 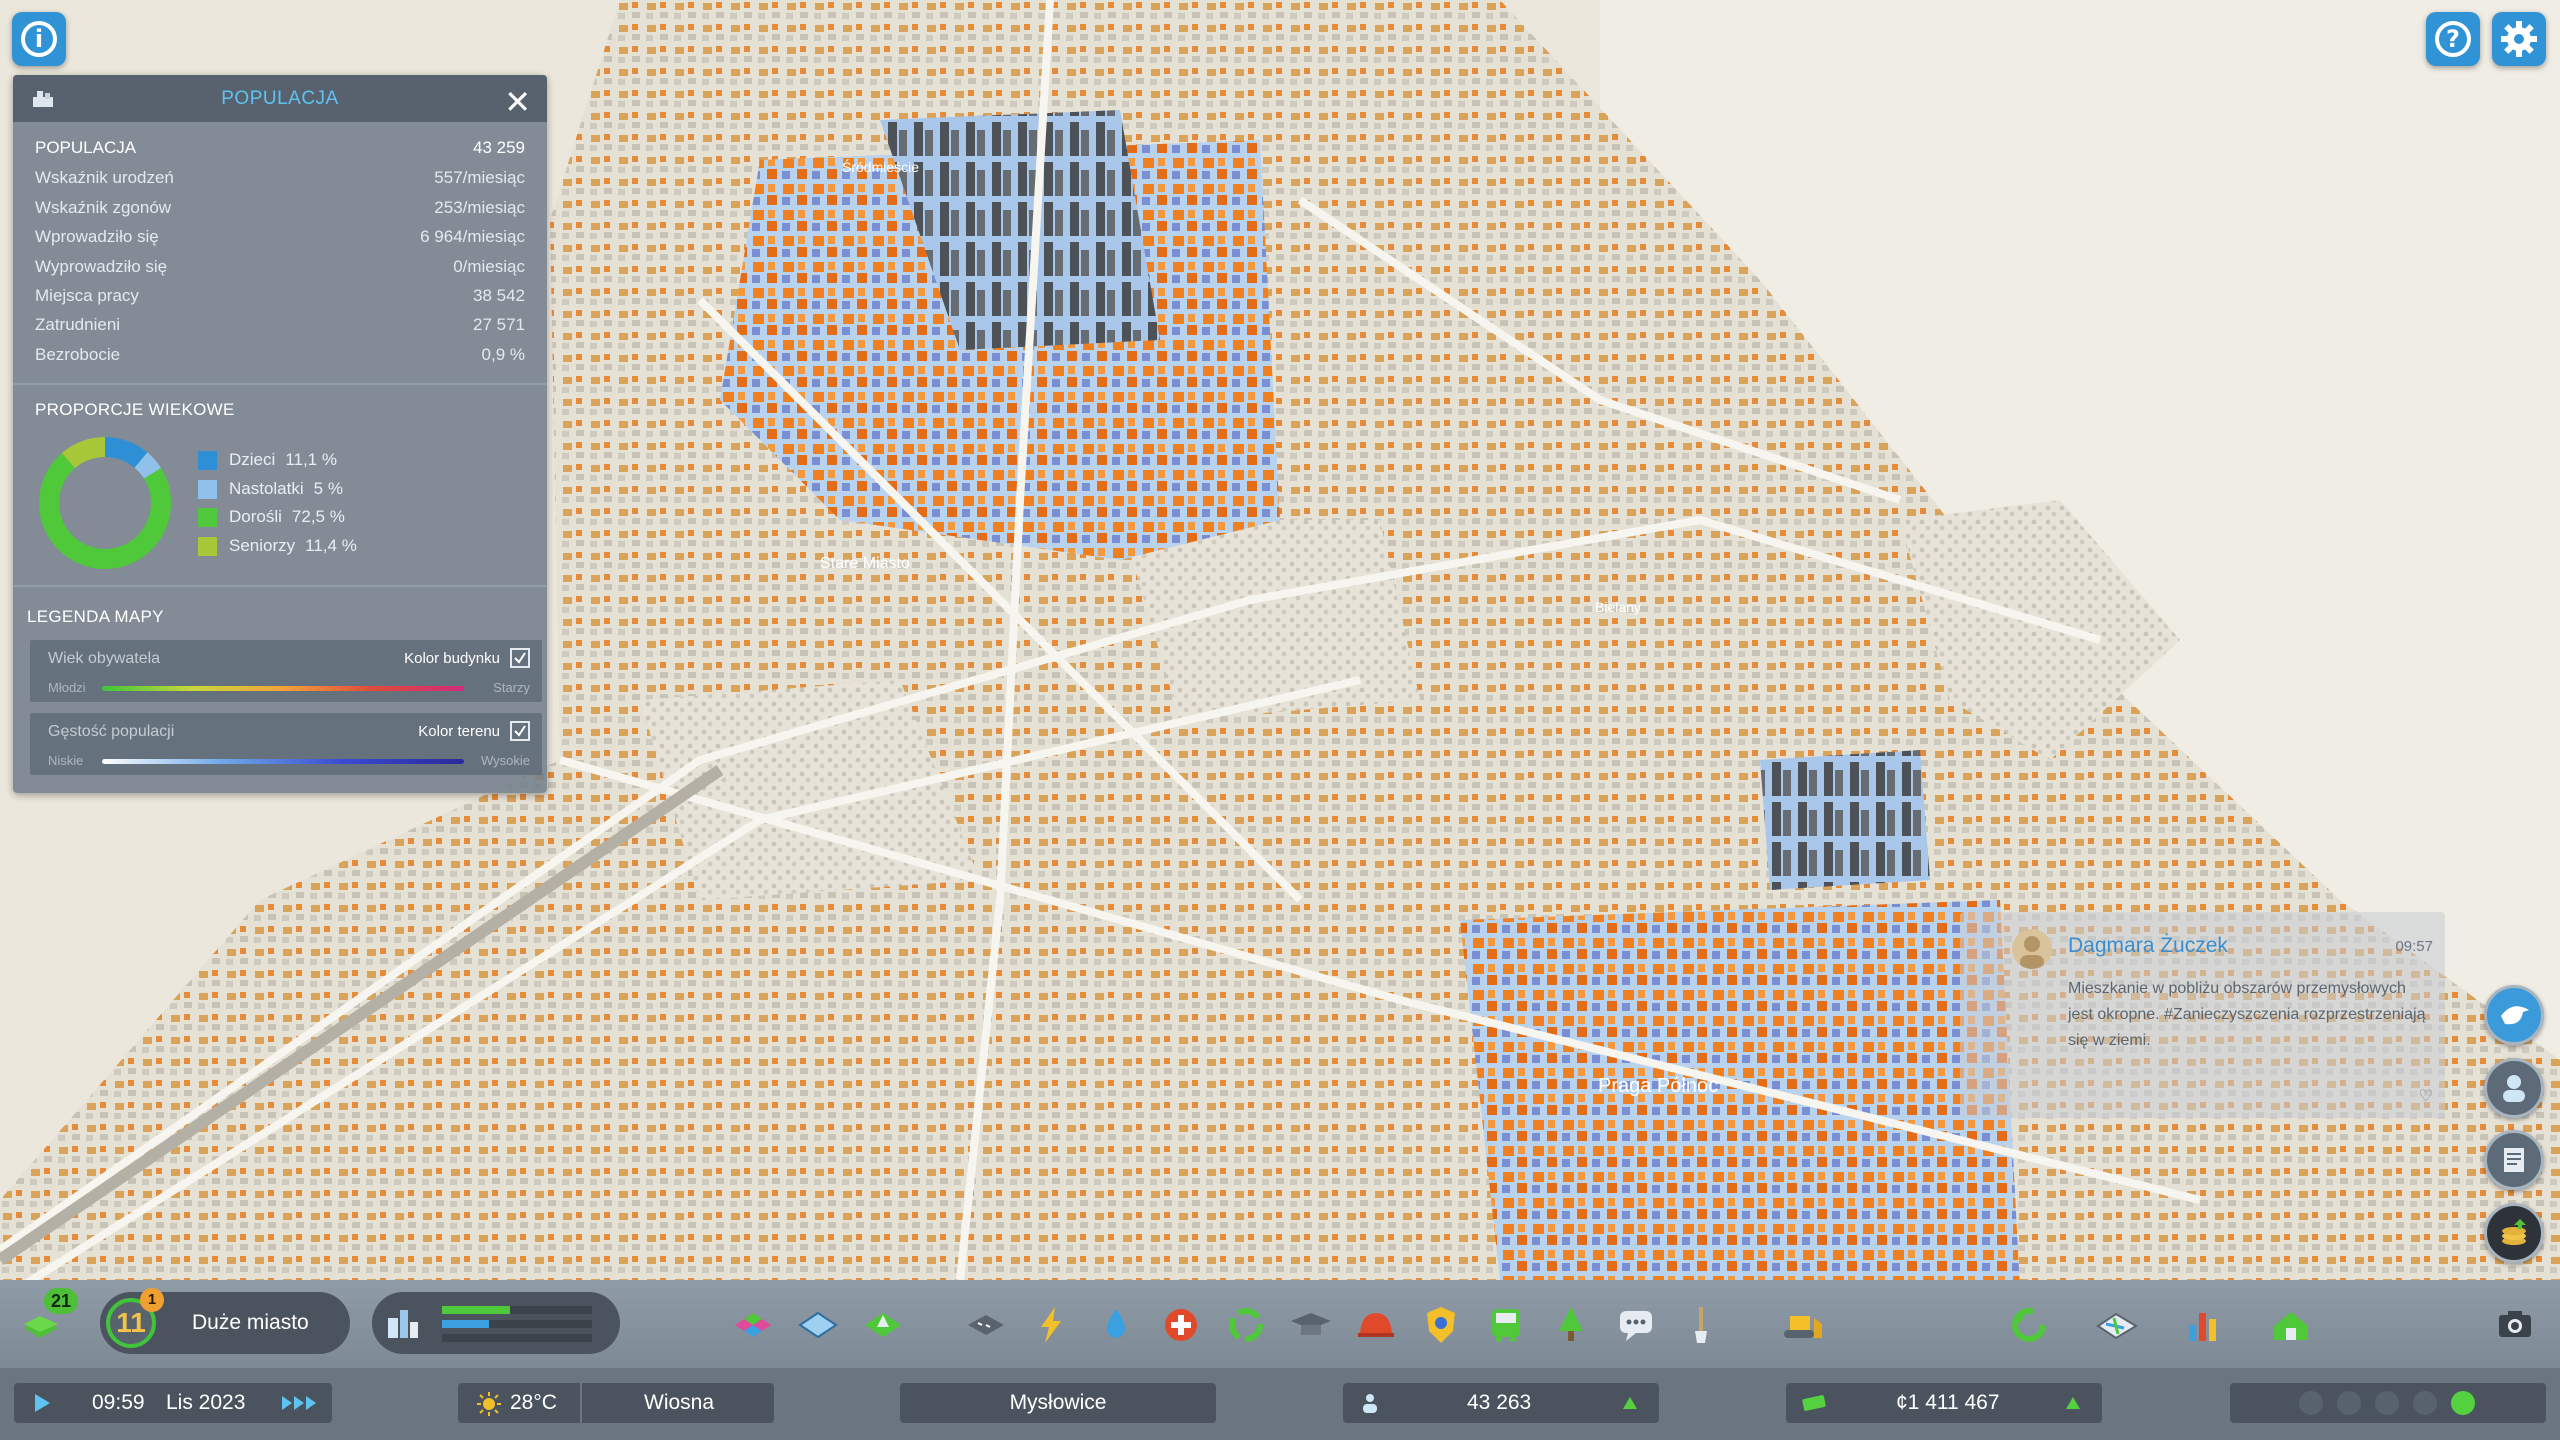 What do you see at coordinates (517, 1310) in the screenshot?
I see `residential-demand-track` at bounding box center [517, 1310].